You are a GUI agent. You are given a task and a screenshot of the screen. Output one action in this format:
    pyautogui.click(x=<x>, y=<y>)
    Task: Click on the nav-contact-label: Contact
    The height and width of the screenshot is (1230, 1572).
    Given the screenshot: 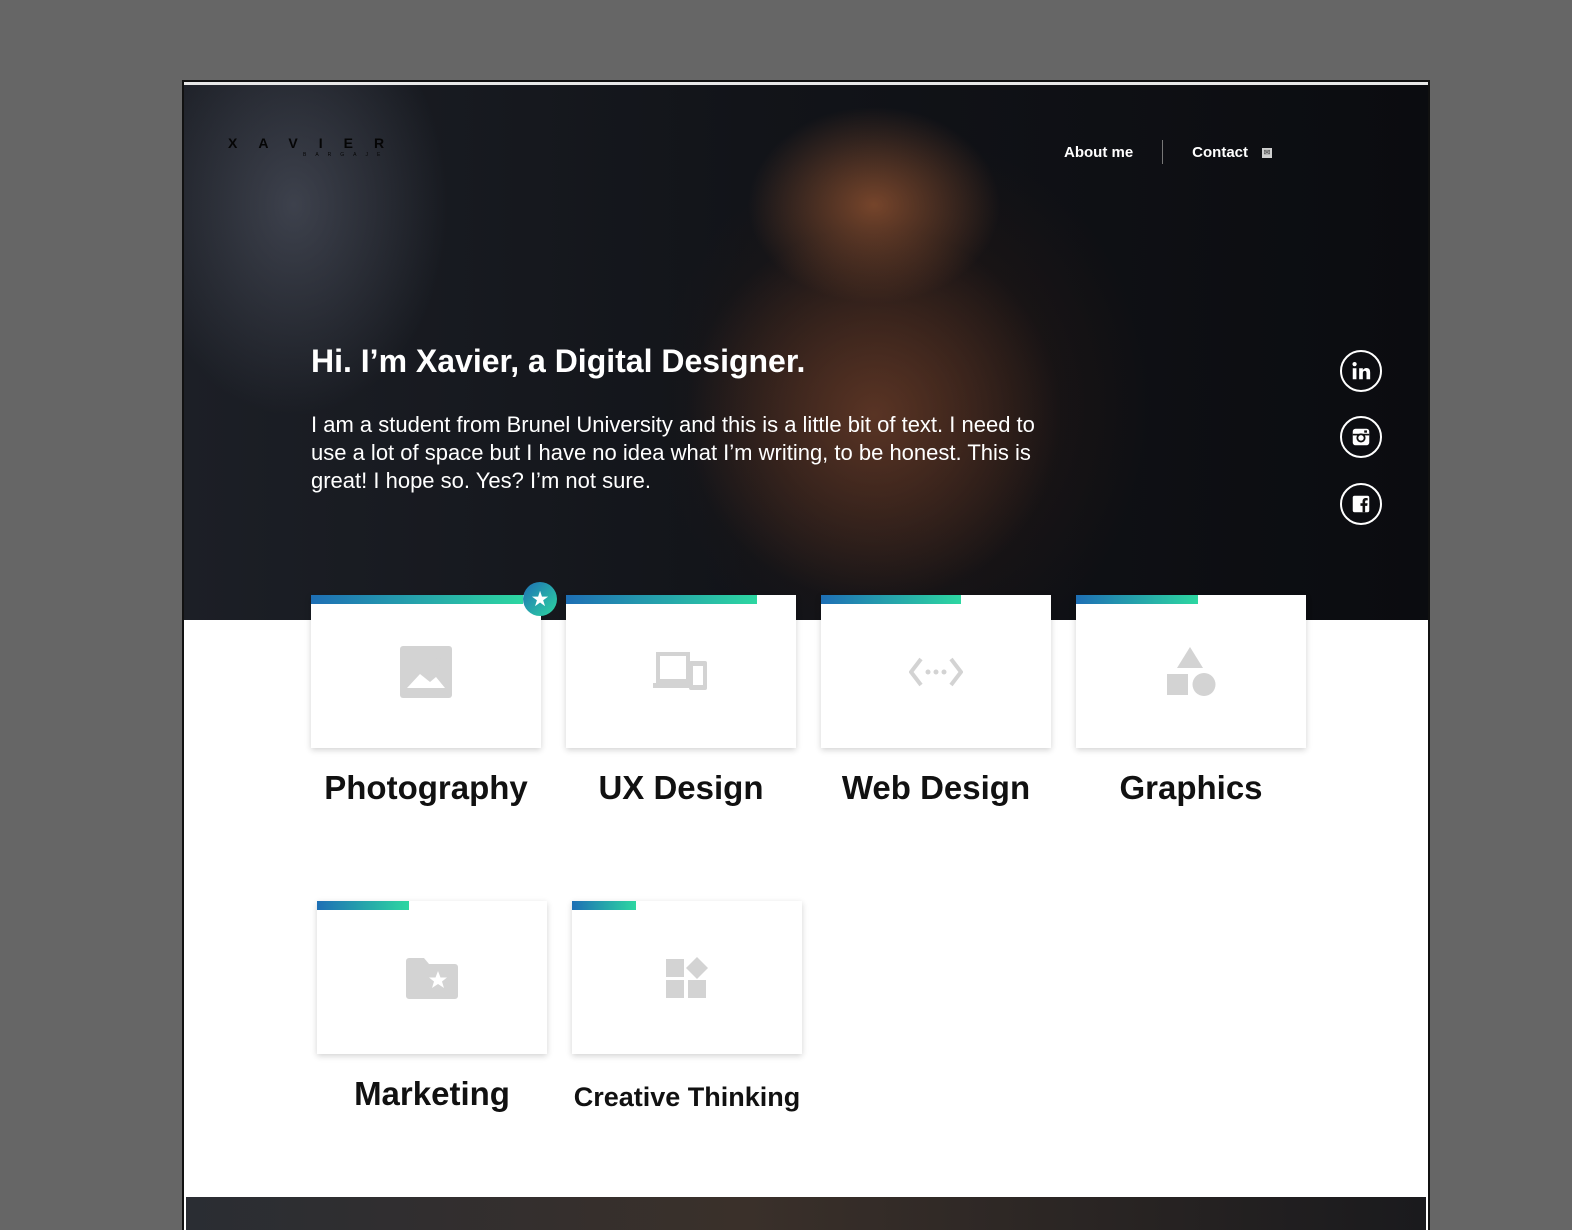 What is the action you would take?
    pyautogui.click(x=1220, y=152)
    